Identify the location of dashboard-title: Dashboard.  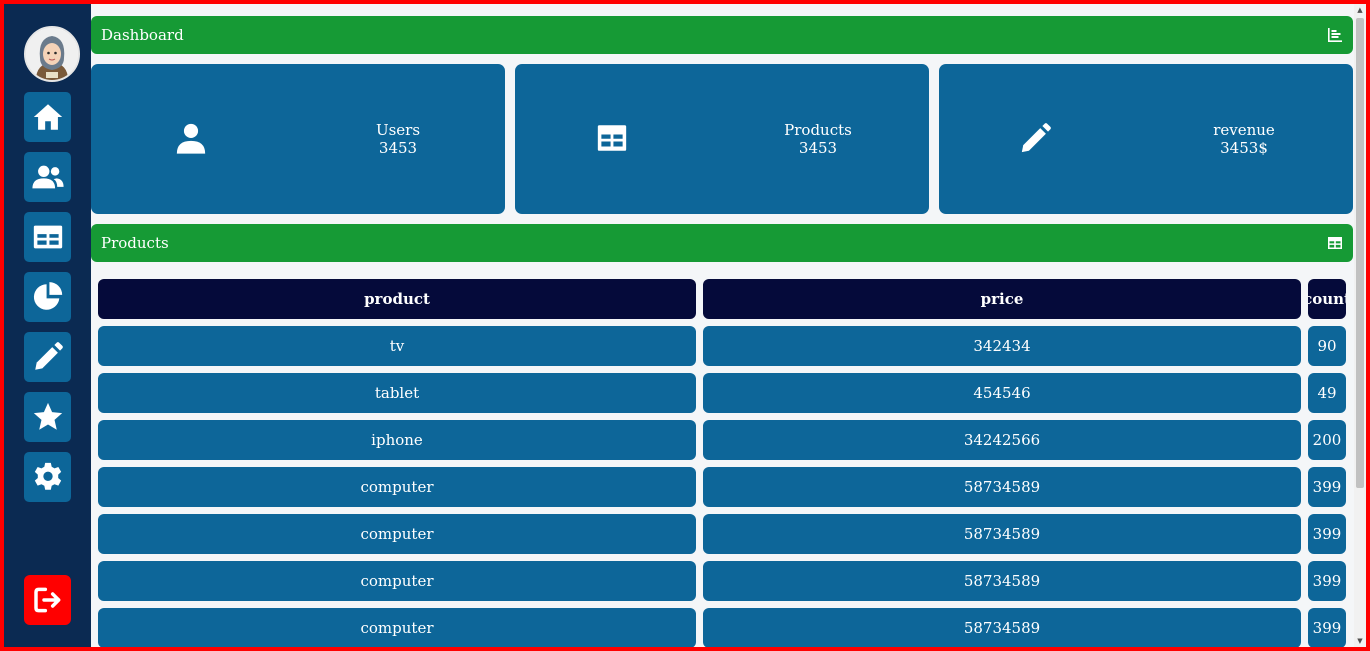
(142, 35).